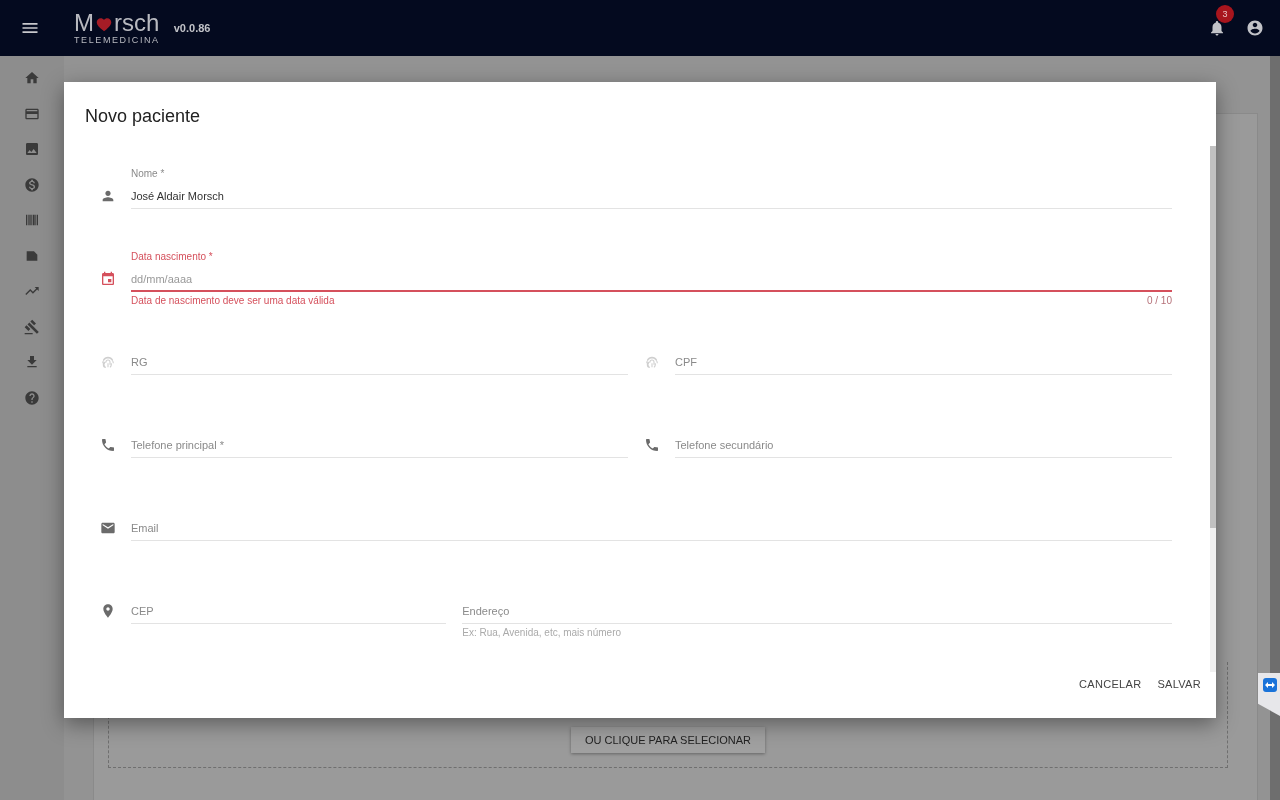  What do you see at coordinates (1225, 14) in the screenshot?
I see `notification-badge: 3` at bounding box center [1225, 14].